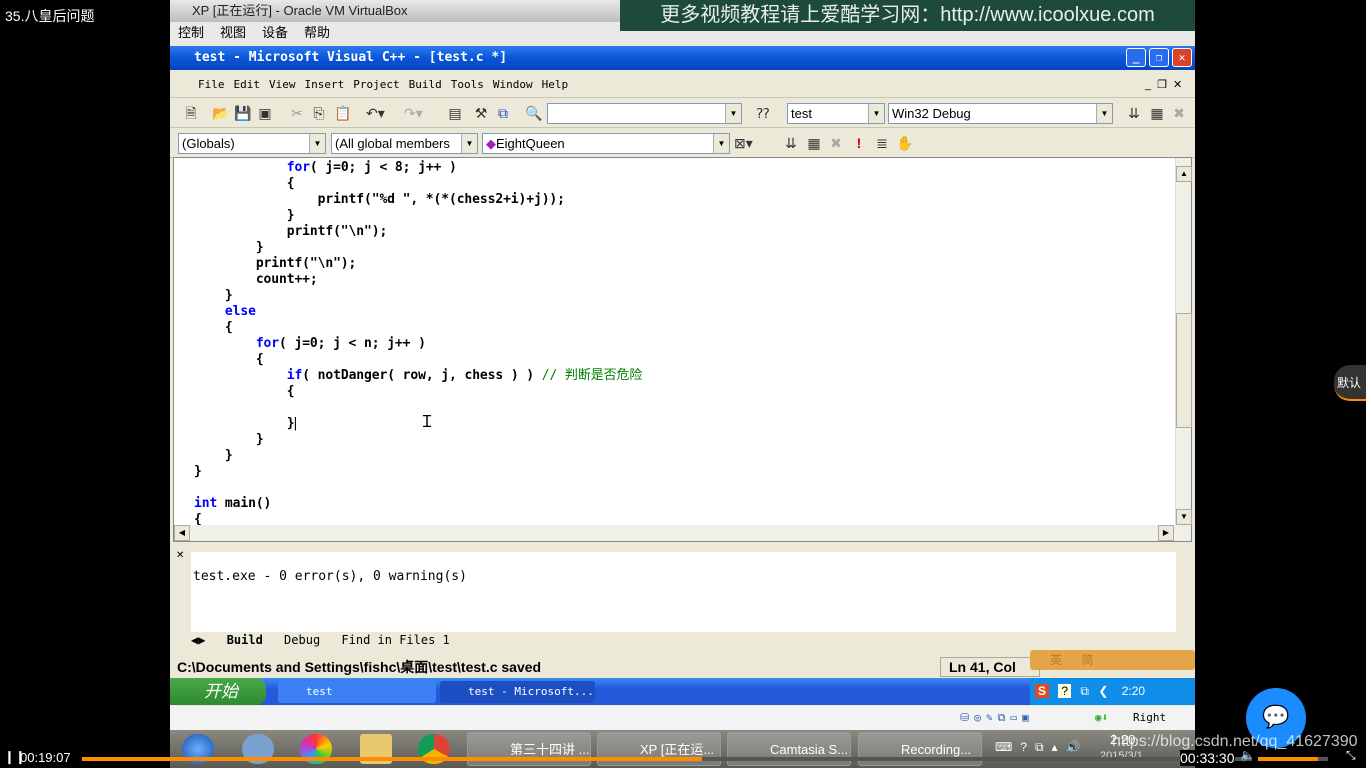 The width and height of the screenshot is (1366, 768). I want to click on output-icon: ⚒, so click(481, 113).